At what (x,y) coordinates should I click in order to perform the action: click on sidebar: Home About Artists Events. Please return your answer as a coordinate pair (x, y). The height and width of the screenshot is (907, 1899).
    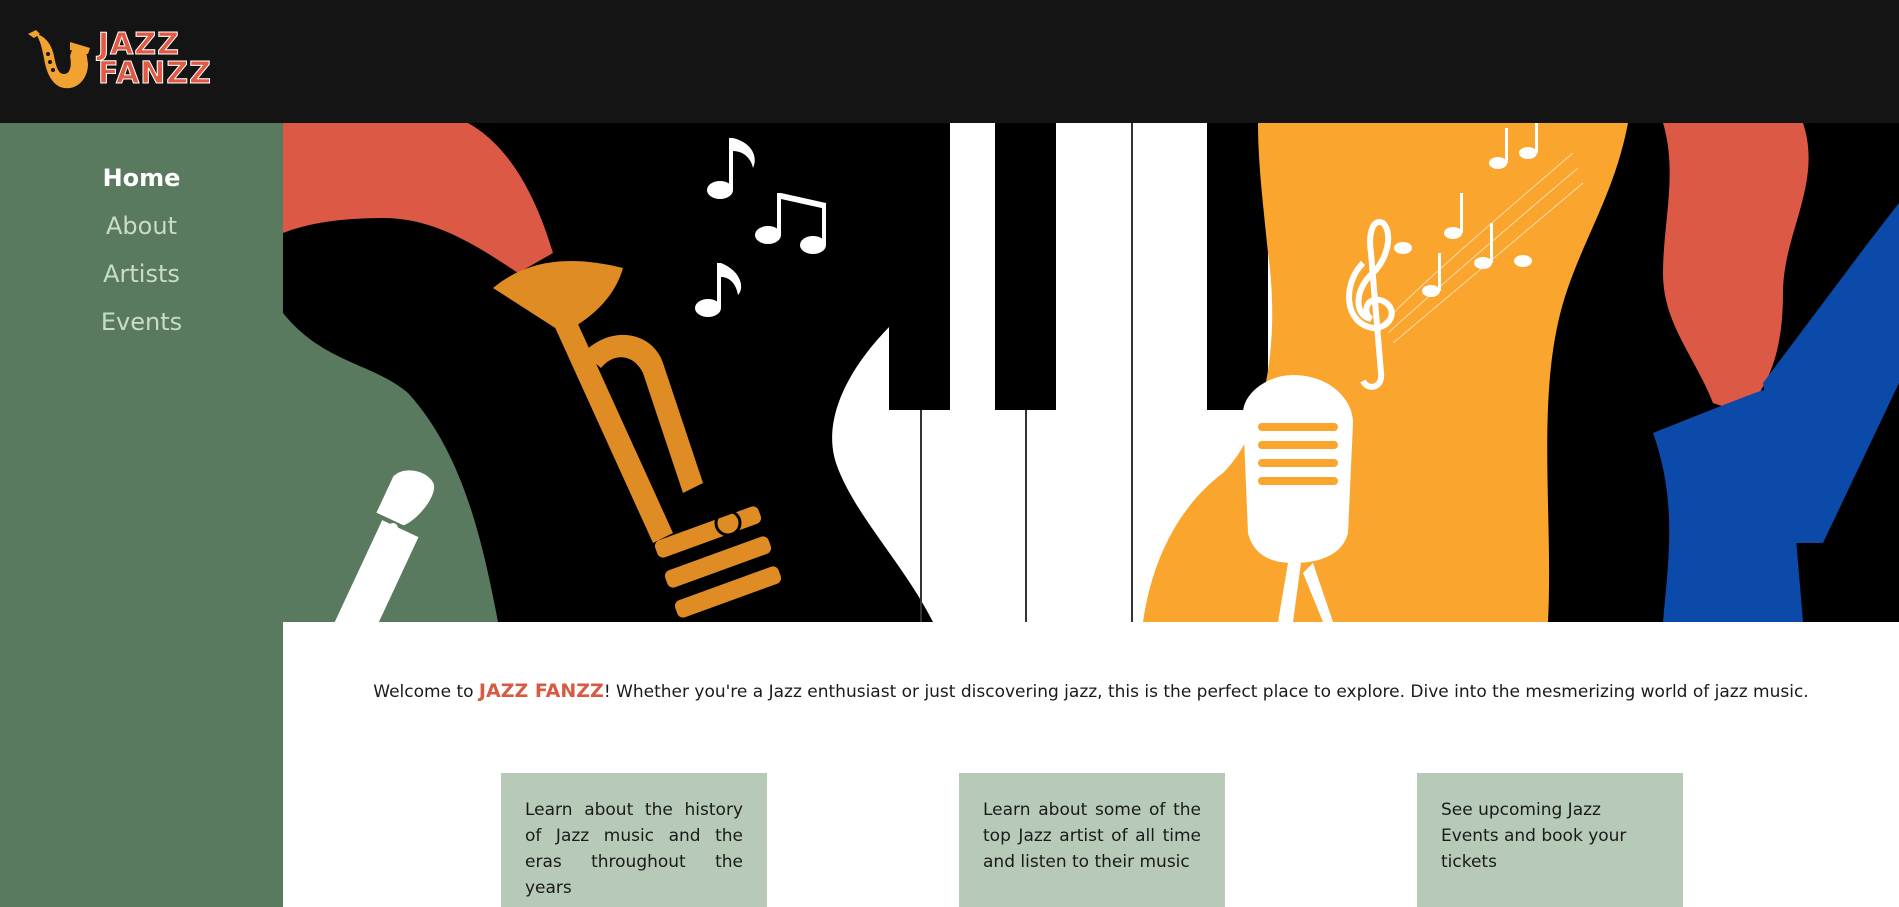
    Looking at the image, I should click on (141, 515).